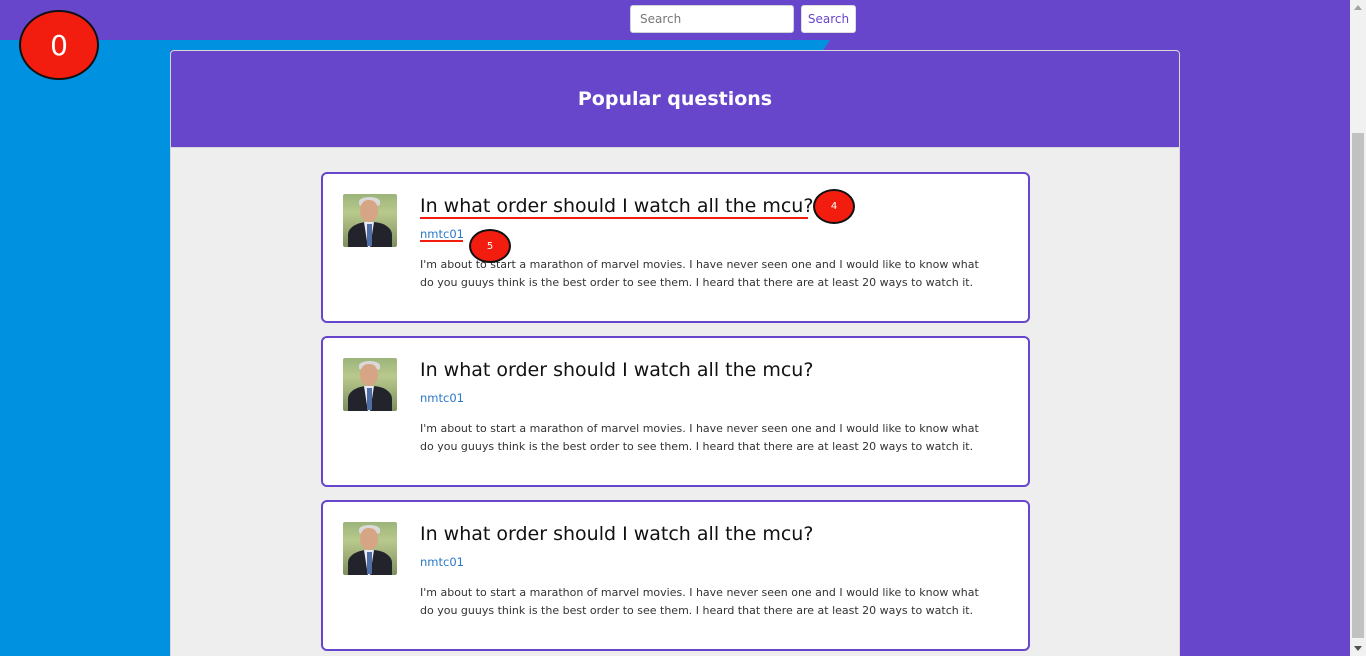 The height and width of the screenshot is (656, 1366). What do you see at coordinates (712, 19) in the screenshot?
I see `search-input` at bounding box center [712, 19].